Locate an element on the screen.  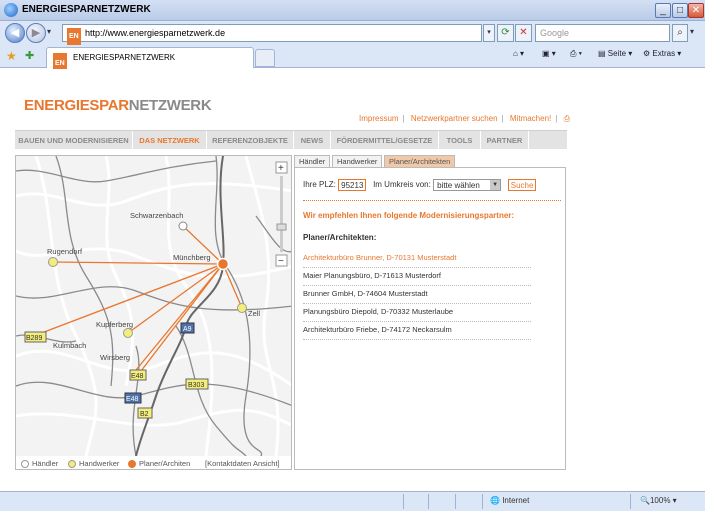
maximize-button: □ is located at coordinates (680, 10).